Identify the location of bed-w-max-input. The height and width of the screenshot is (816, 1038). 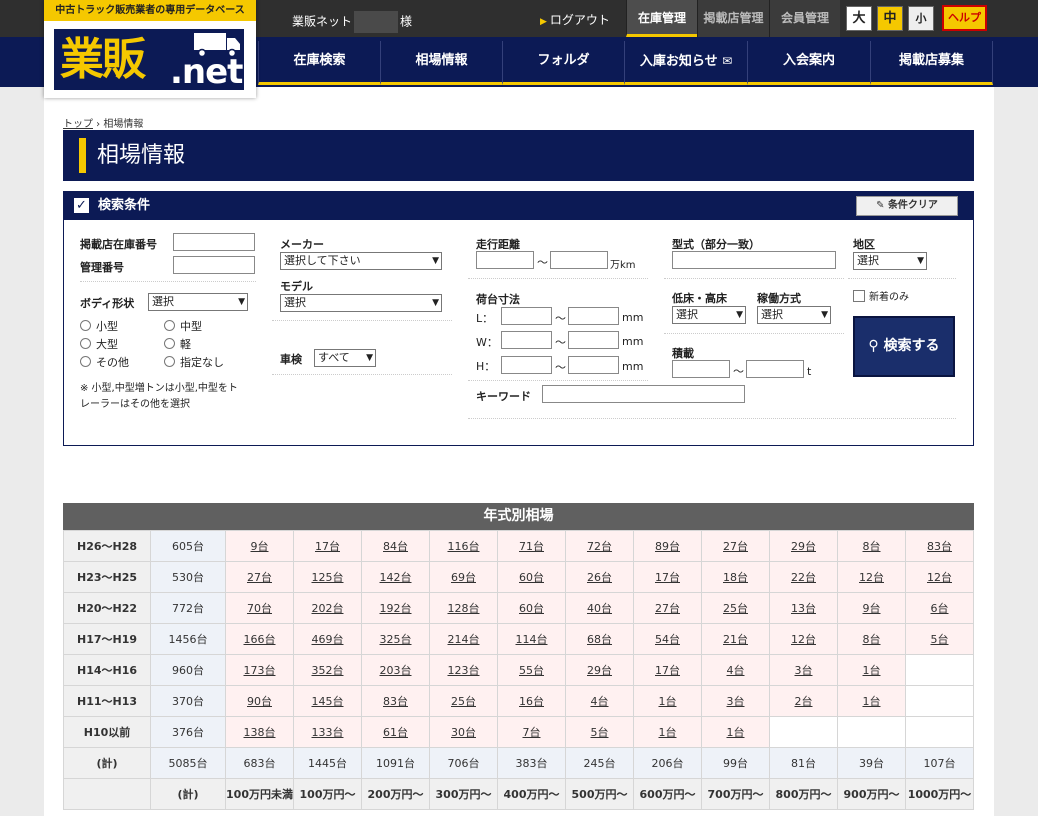
(593, 340).